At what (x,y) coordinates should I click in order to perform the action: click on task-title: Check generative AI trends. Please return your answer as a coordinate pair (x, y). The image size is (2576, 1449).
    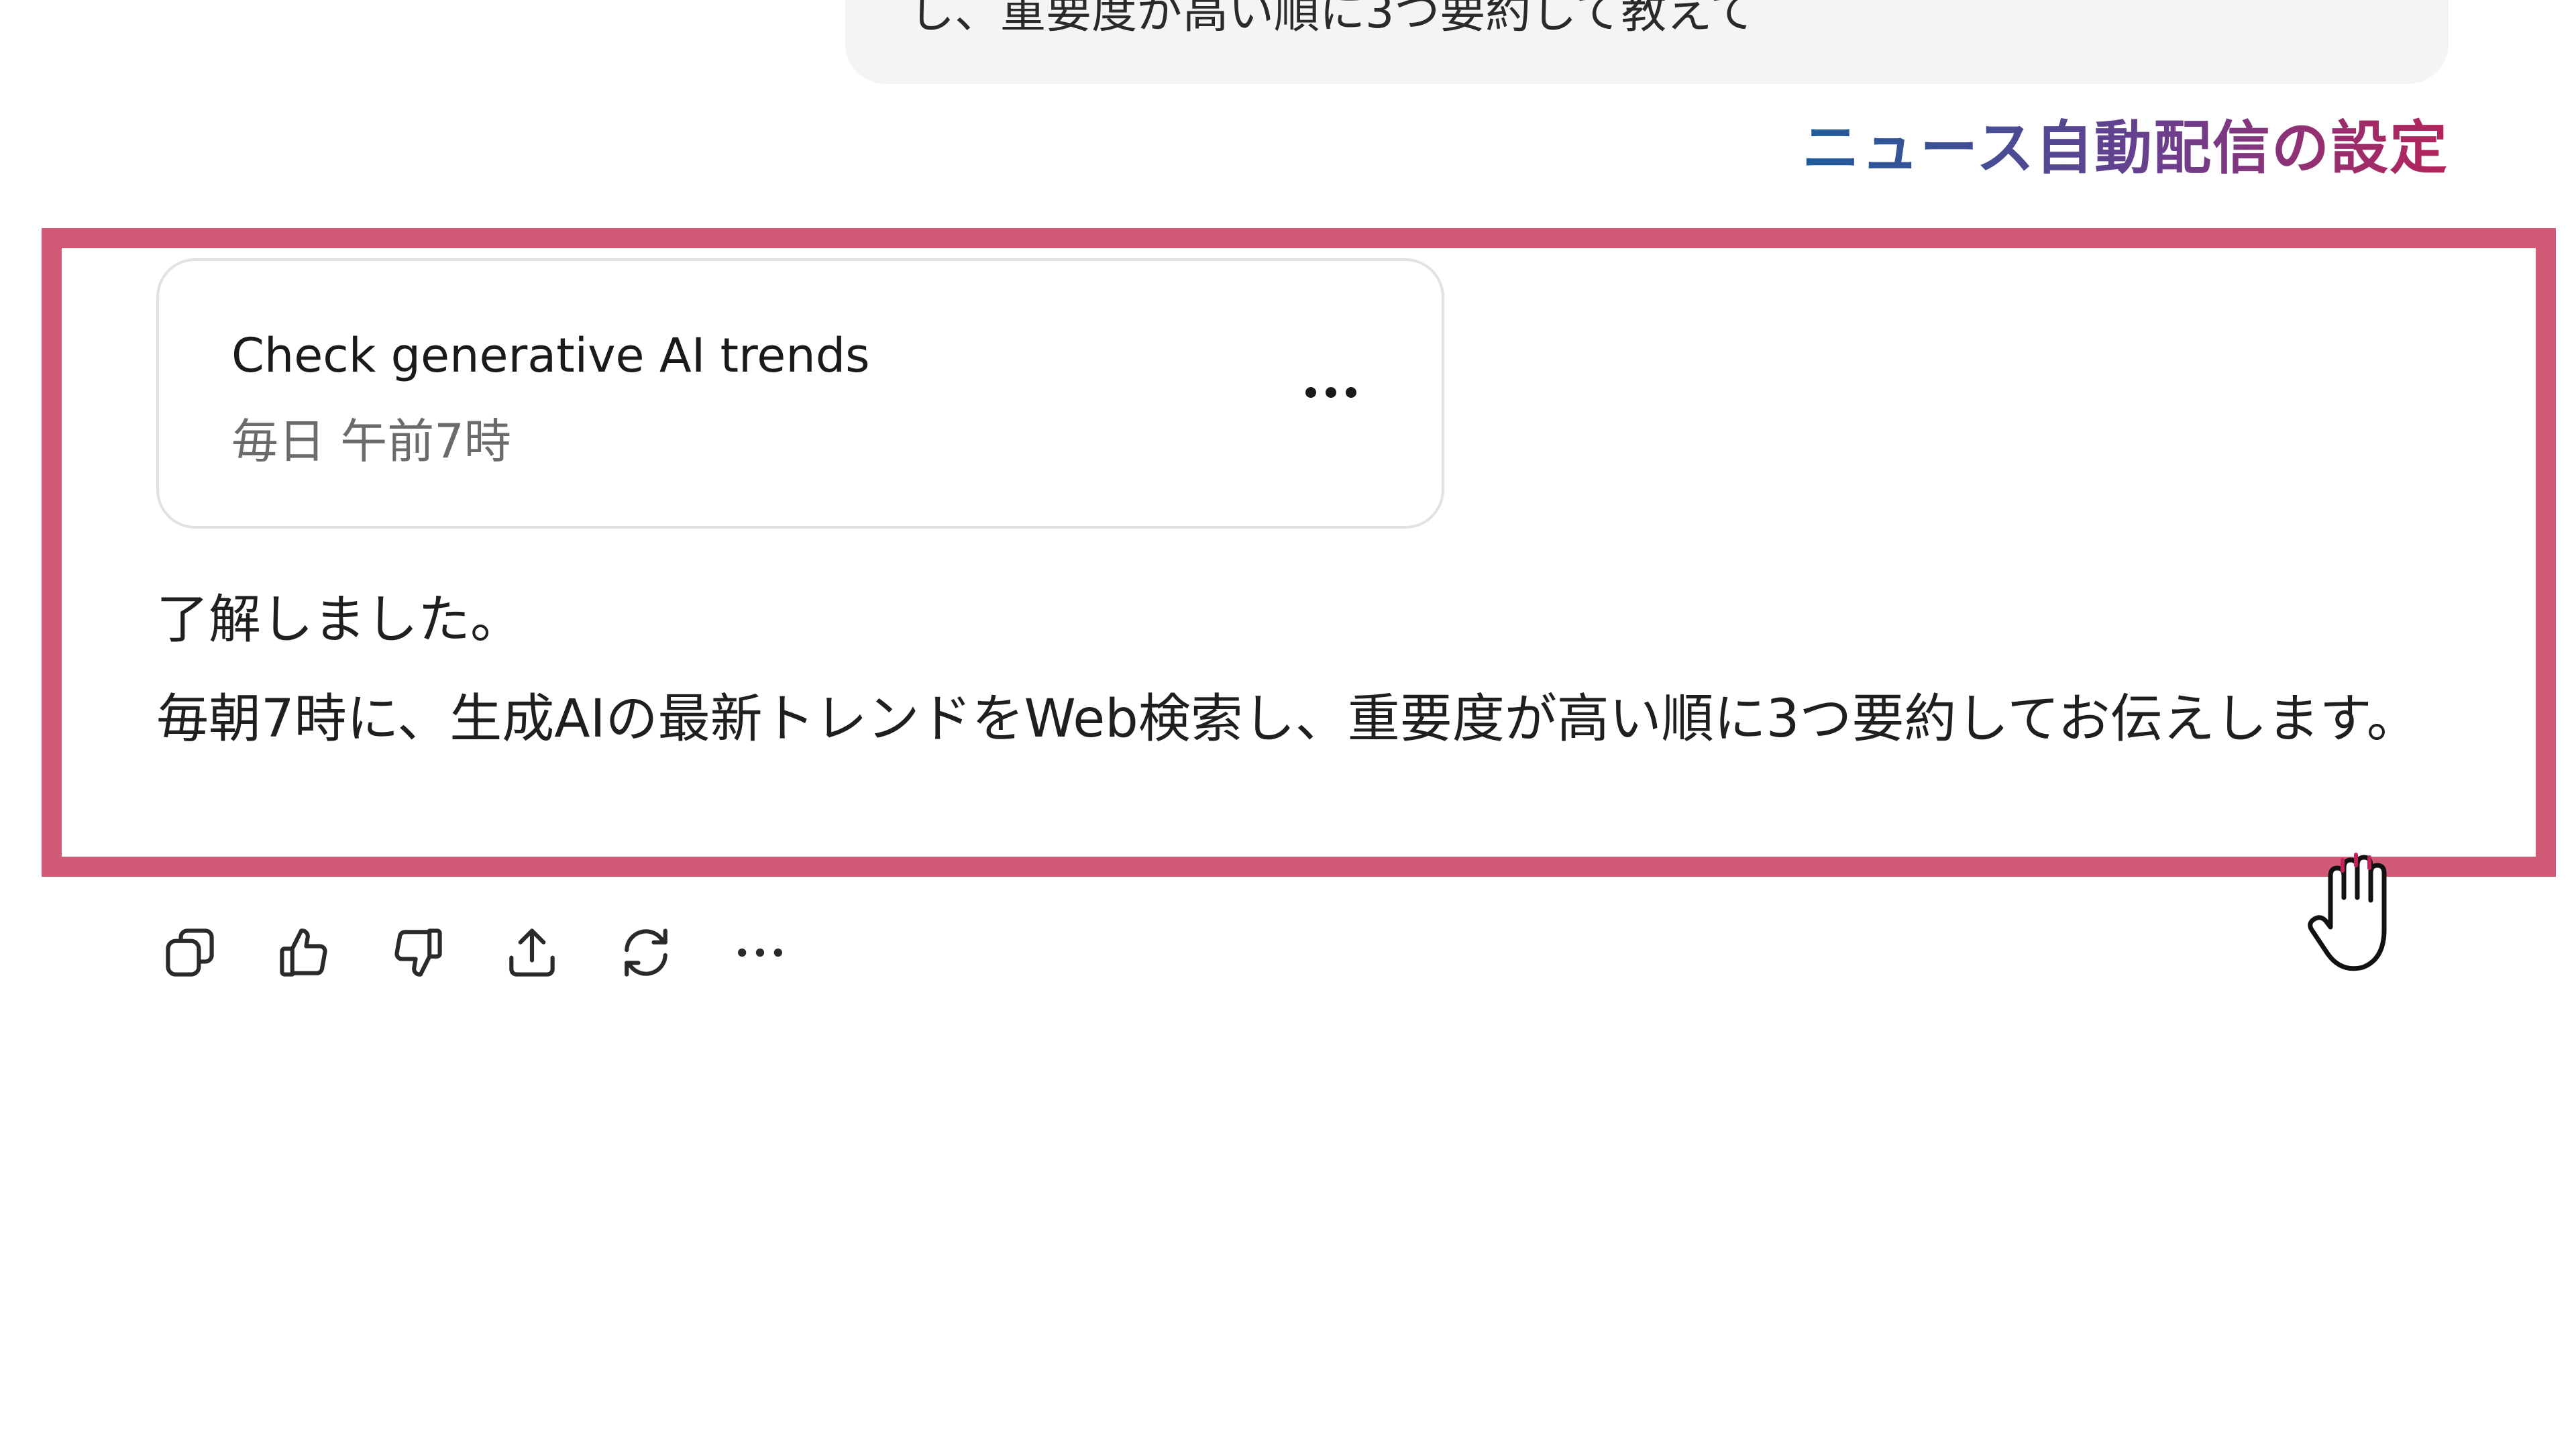
    Looking at the image, I should click on (550, 355).